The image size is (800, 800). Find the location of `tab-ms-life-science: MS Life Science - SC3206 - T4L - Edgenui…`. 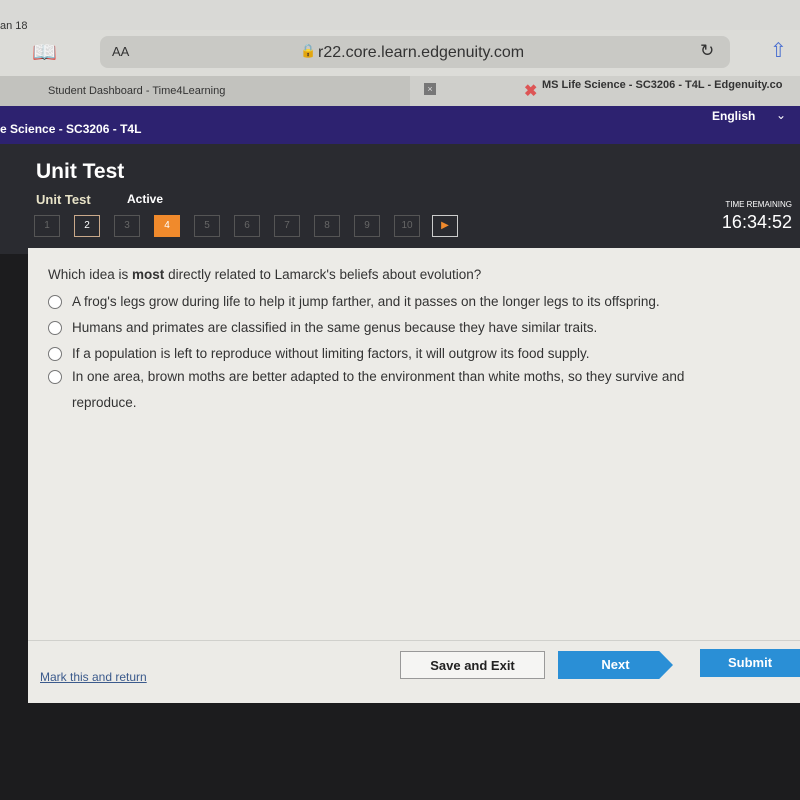

tab-ms-life-science: MS Life Science - SC3206 - T4L - Edgenui… is located at coordinates (662, 85).